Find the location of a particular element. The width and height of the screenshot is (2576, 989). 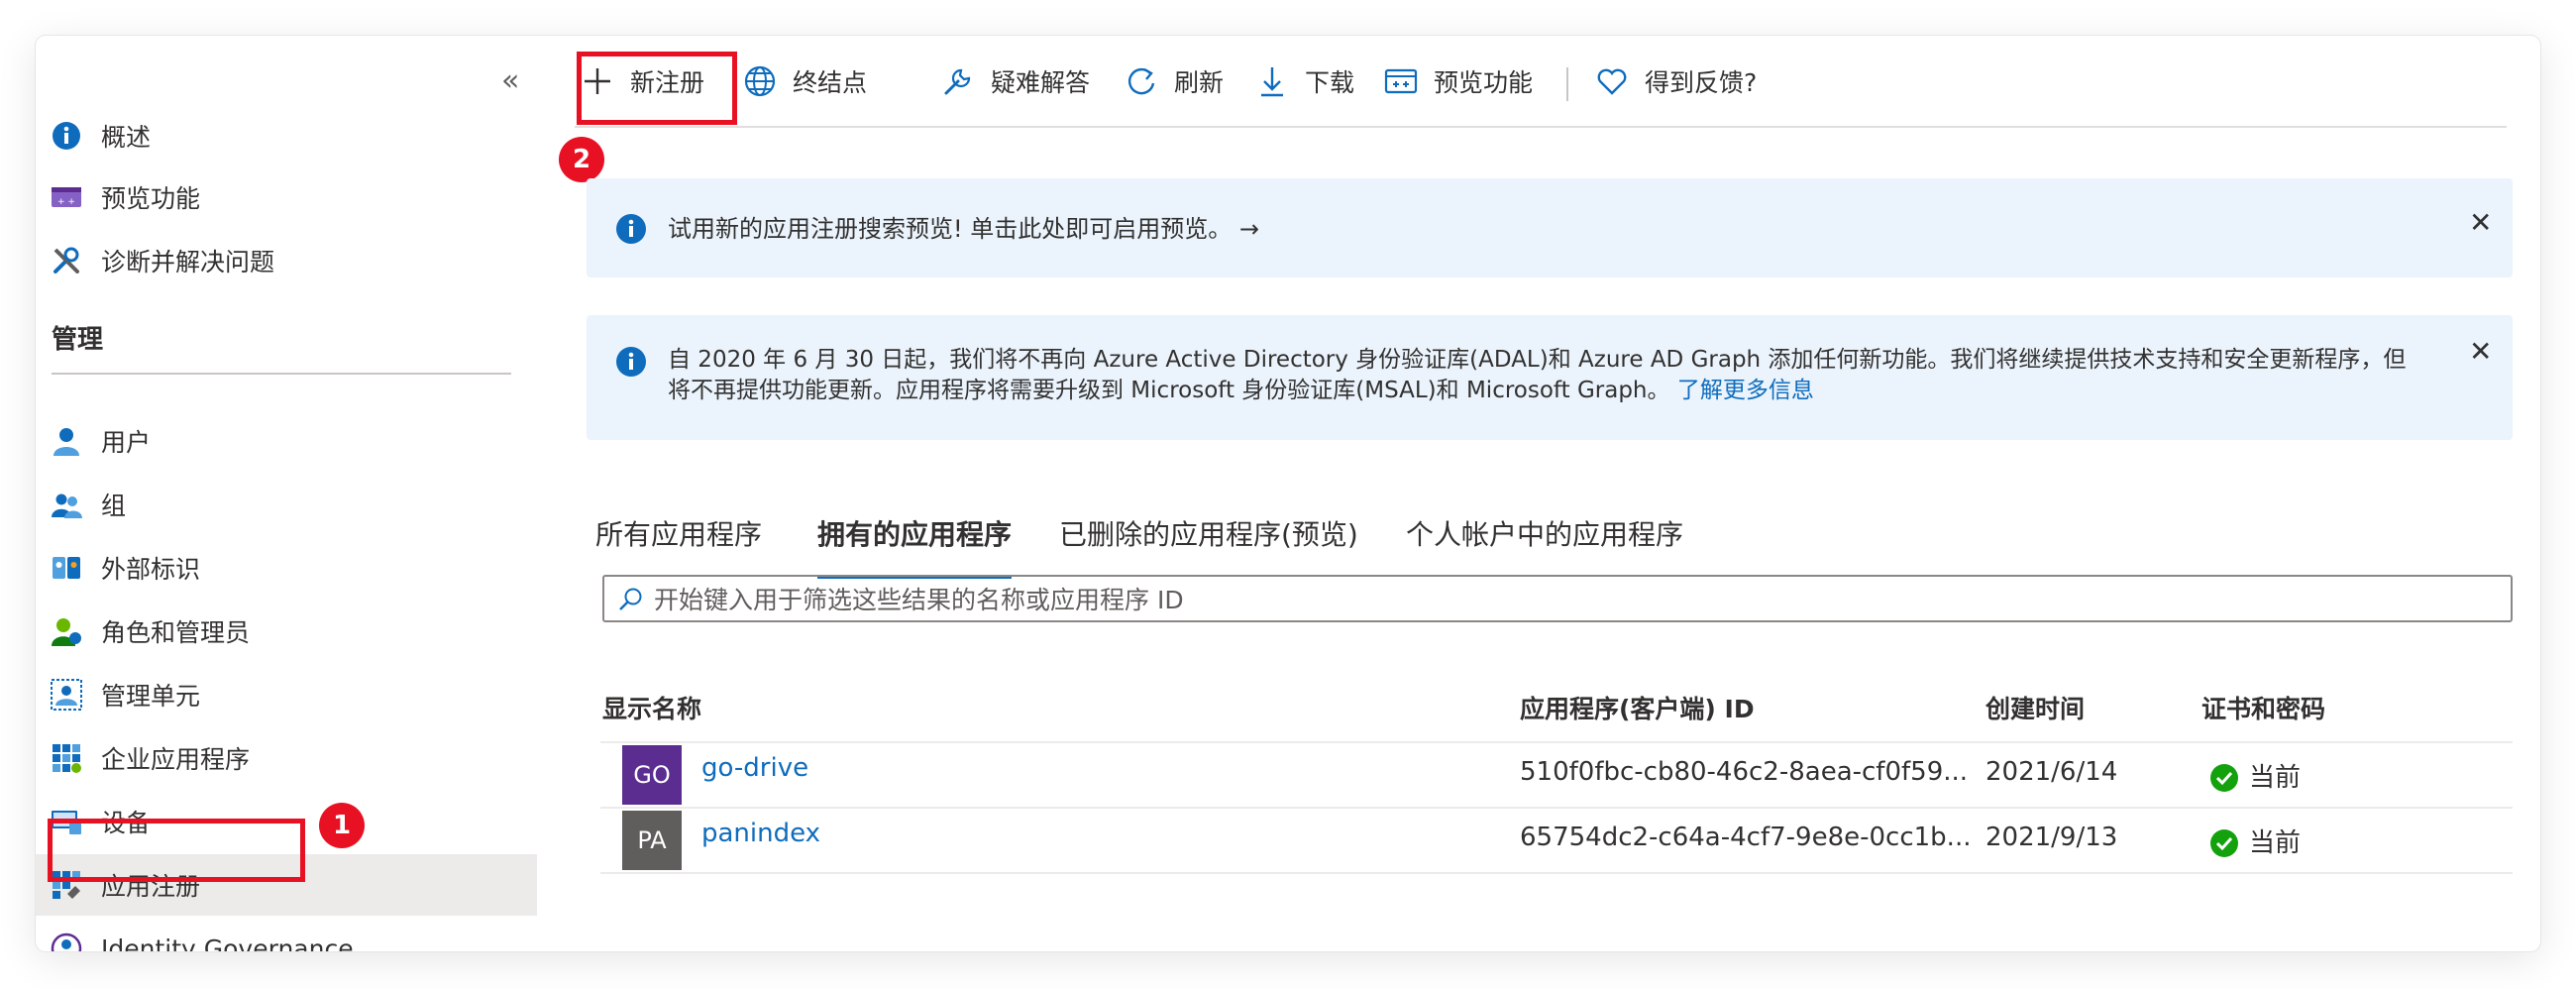

sidebar-item-users: 用户 is located at coordinates (286, 441).